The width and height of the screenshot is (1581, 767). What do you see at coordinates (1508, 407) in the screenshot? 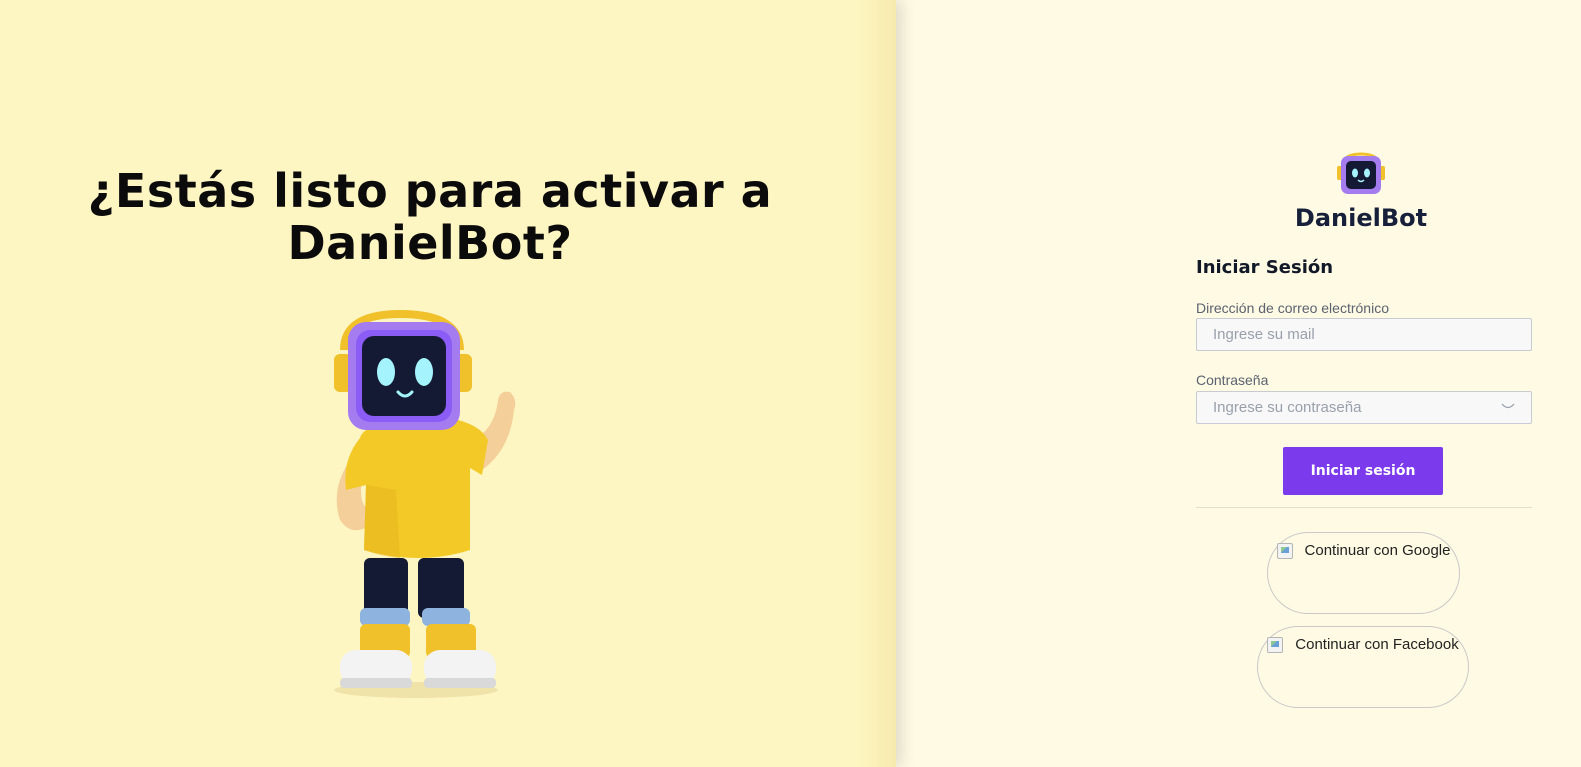
I see `eye-closed-icon` at bounding box center [1508, 407].